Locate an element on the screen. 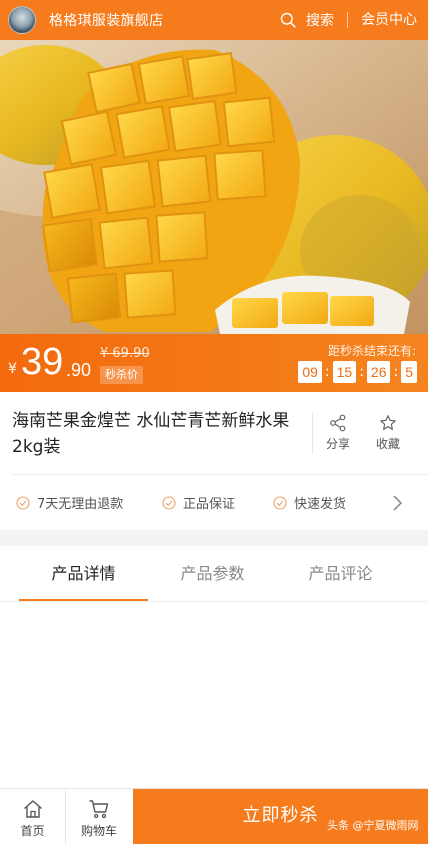 This screenshot has height=844, width=428. favorite-button: 收藏 is located at coordinates (388, 433).